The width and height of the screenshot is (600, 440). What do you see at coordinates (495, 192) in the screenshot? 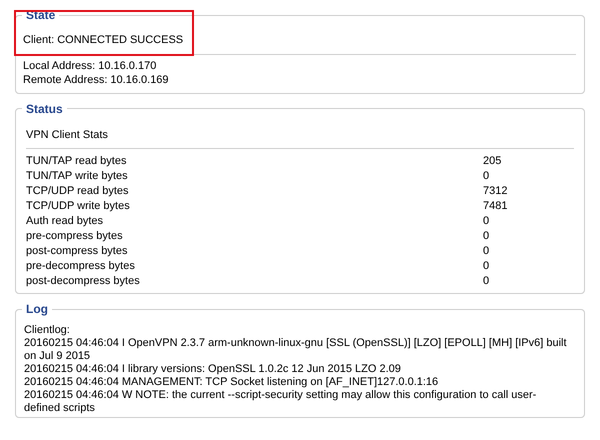
I see `stat-value: 7312` at bounding box center [495, 192].